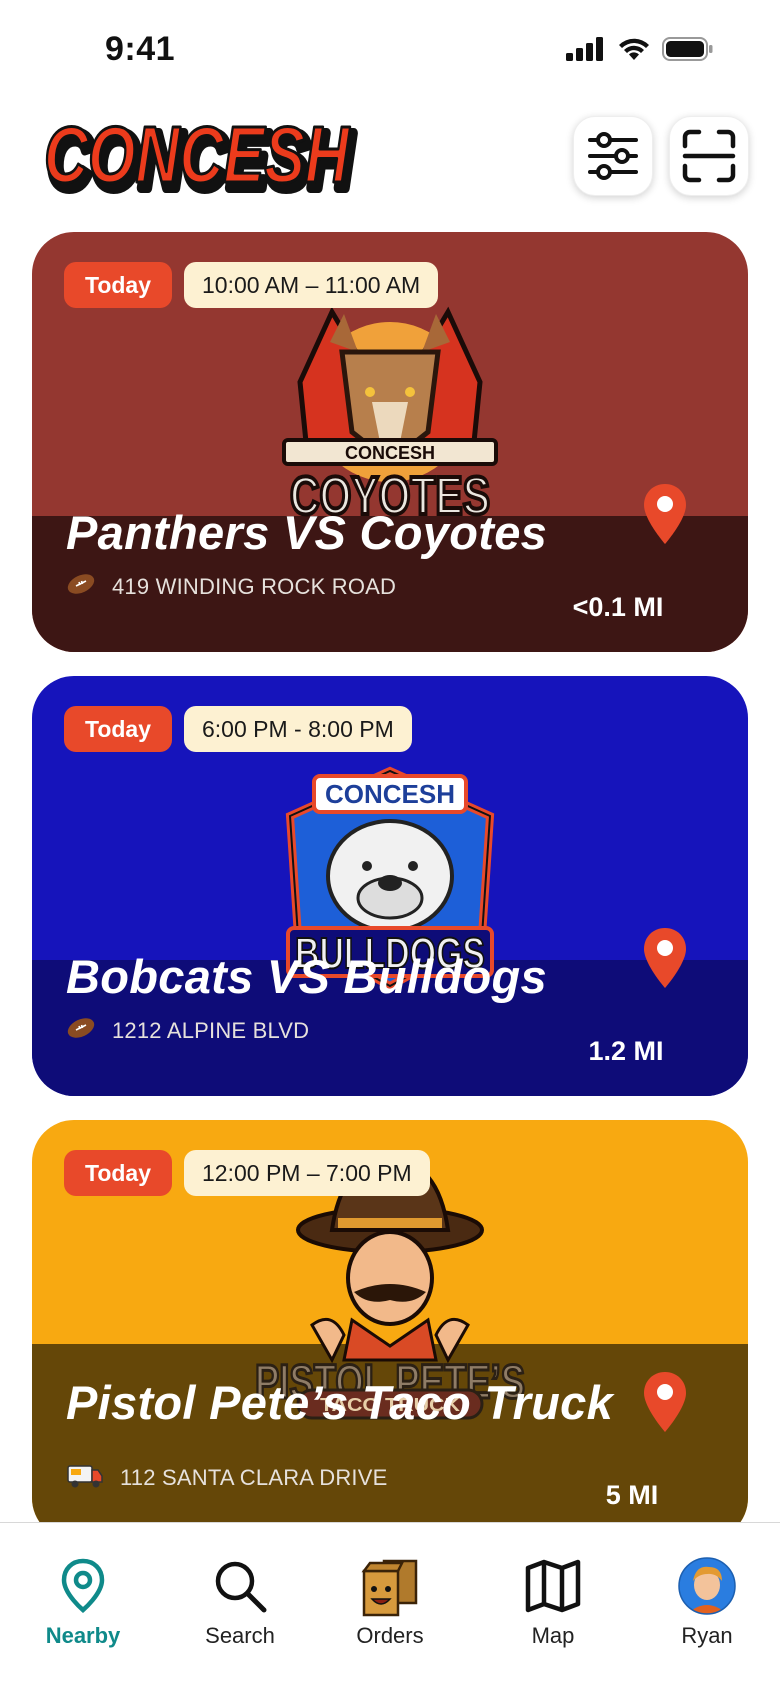 The height and width of the screenshot is (1689, 780). Describe the element at coordinates (211, 1030) in the screenshot. I see `address-text: 1212 ALPINE BLVD` at that location.